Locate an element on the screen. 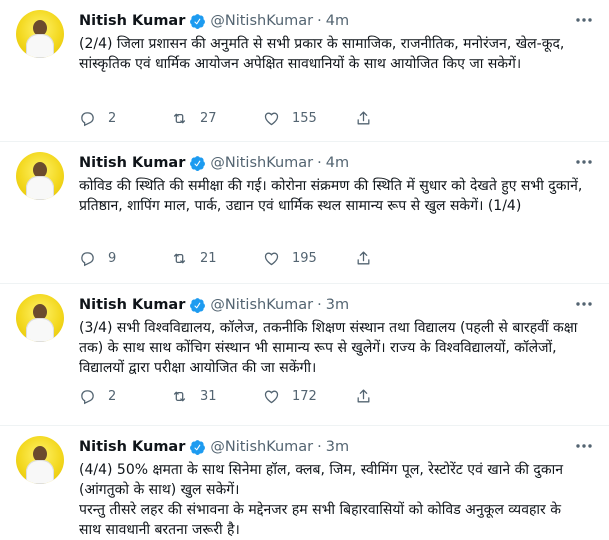 This screenshot has width=609, height=540. reply-button: 9 is located at coordinates (125, 258).